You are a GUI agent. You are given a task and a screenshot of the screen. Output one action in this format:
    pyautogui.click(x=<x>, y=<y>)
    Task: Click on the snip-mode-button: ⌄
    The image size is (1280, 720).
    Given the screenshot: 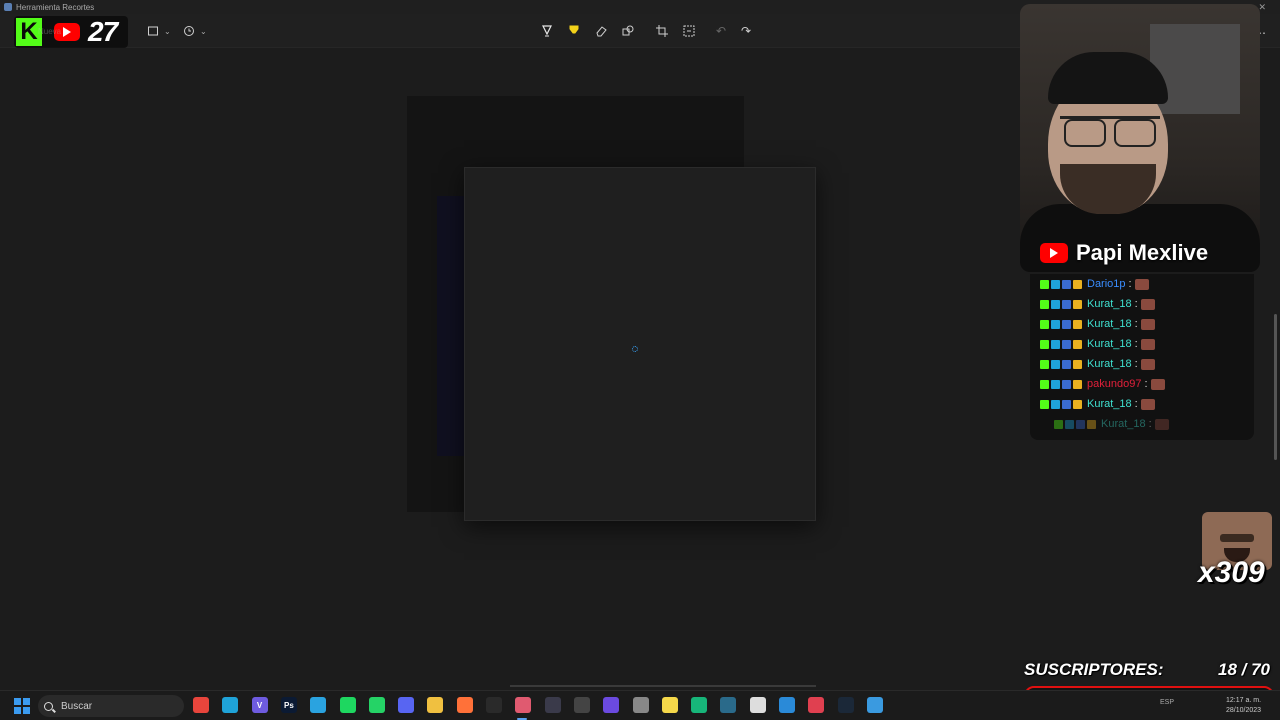 What is the action you would take?
    pyautogui.click(x=157, y=31)
    